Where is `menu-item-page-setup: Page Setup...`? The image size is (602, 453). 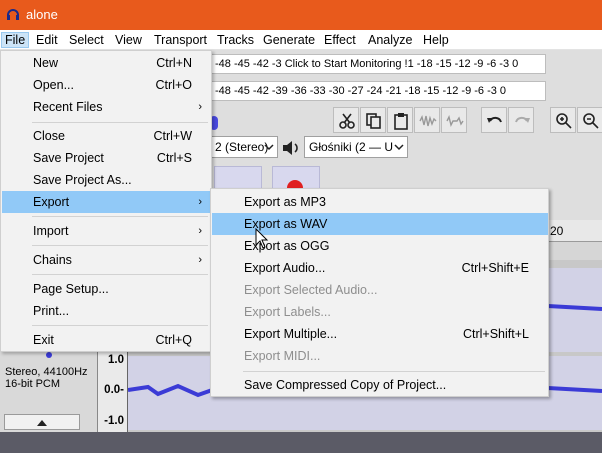 menu-item-page-setup: Page Setup... is located at coordinates (106, 289).